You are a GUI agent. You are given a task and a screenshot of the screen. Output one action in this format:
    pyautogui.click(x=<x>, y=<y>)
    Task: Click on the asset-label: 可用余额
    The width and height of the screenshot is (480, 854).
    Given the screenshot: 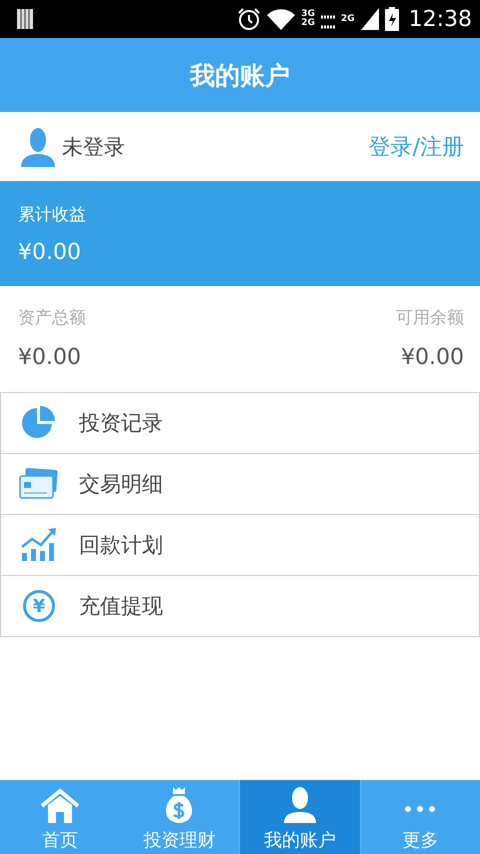 What is the action you would take?
    pyautogui.click(x=430, y=318)
    